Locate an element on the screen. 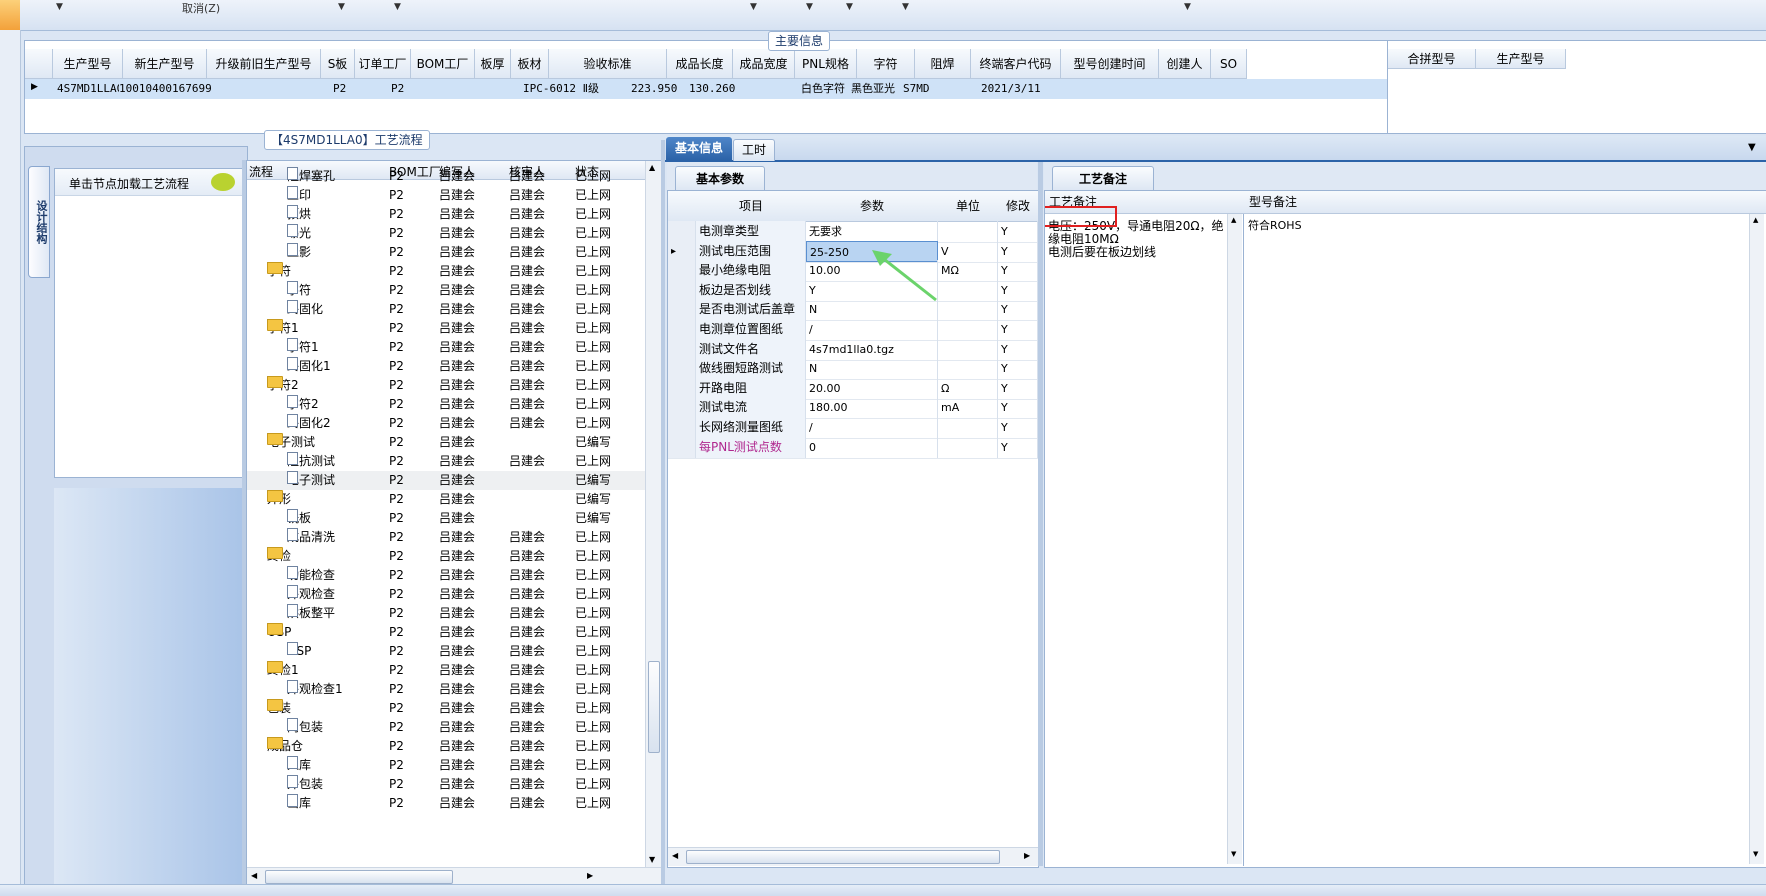 This screenshot has height=896, width=1766. table-row: −外形P2吕建会已编写 is located at coordinates (447, 499).